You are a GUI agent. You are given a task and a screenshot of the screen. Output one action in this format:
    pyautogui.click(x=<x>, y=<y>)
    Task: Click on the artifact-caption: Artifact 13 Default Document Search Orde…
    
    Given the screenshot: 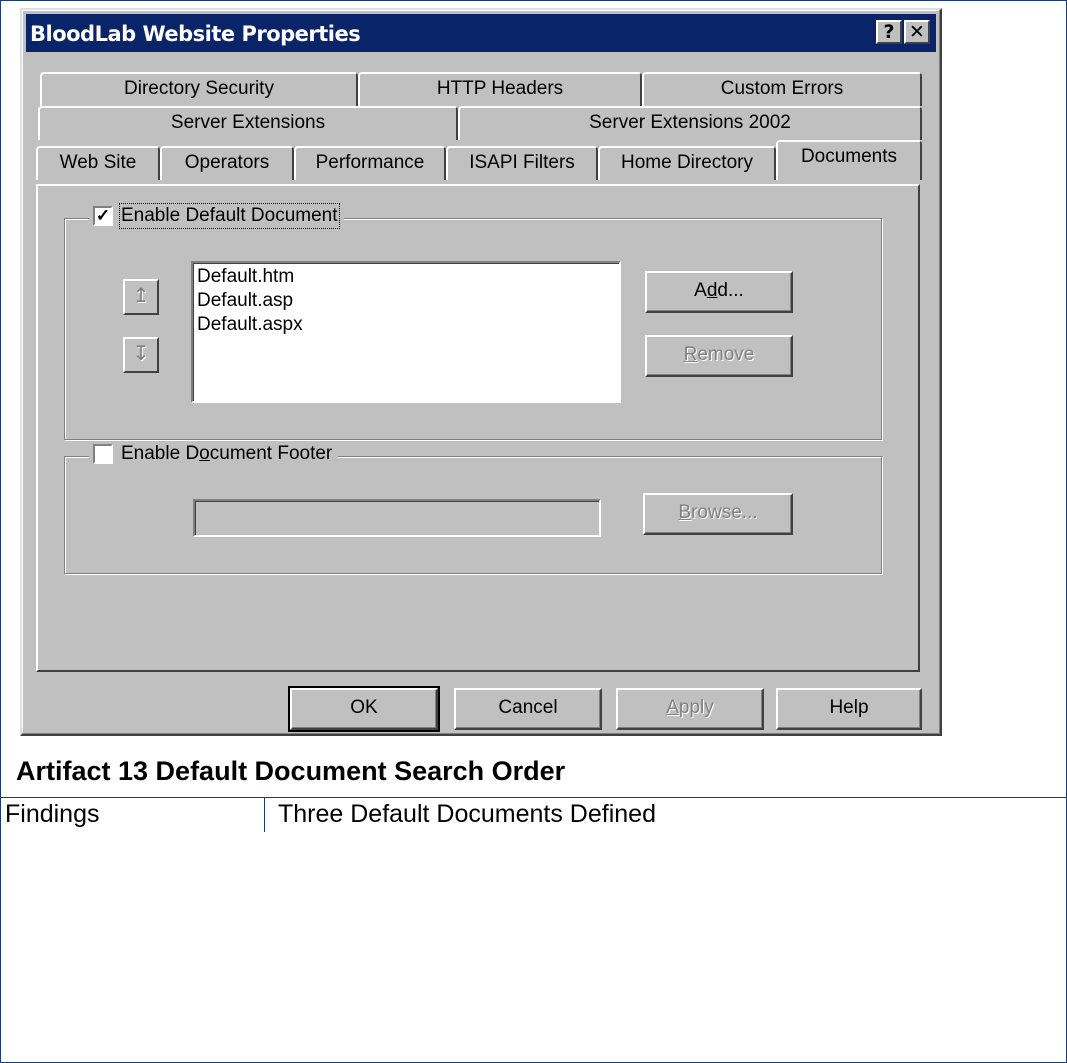 What is the action you would take?
    pyautogui.click(x=291, y=771)
    